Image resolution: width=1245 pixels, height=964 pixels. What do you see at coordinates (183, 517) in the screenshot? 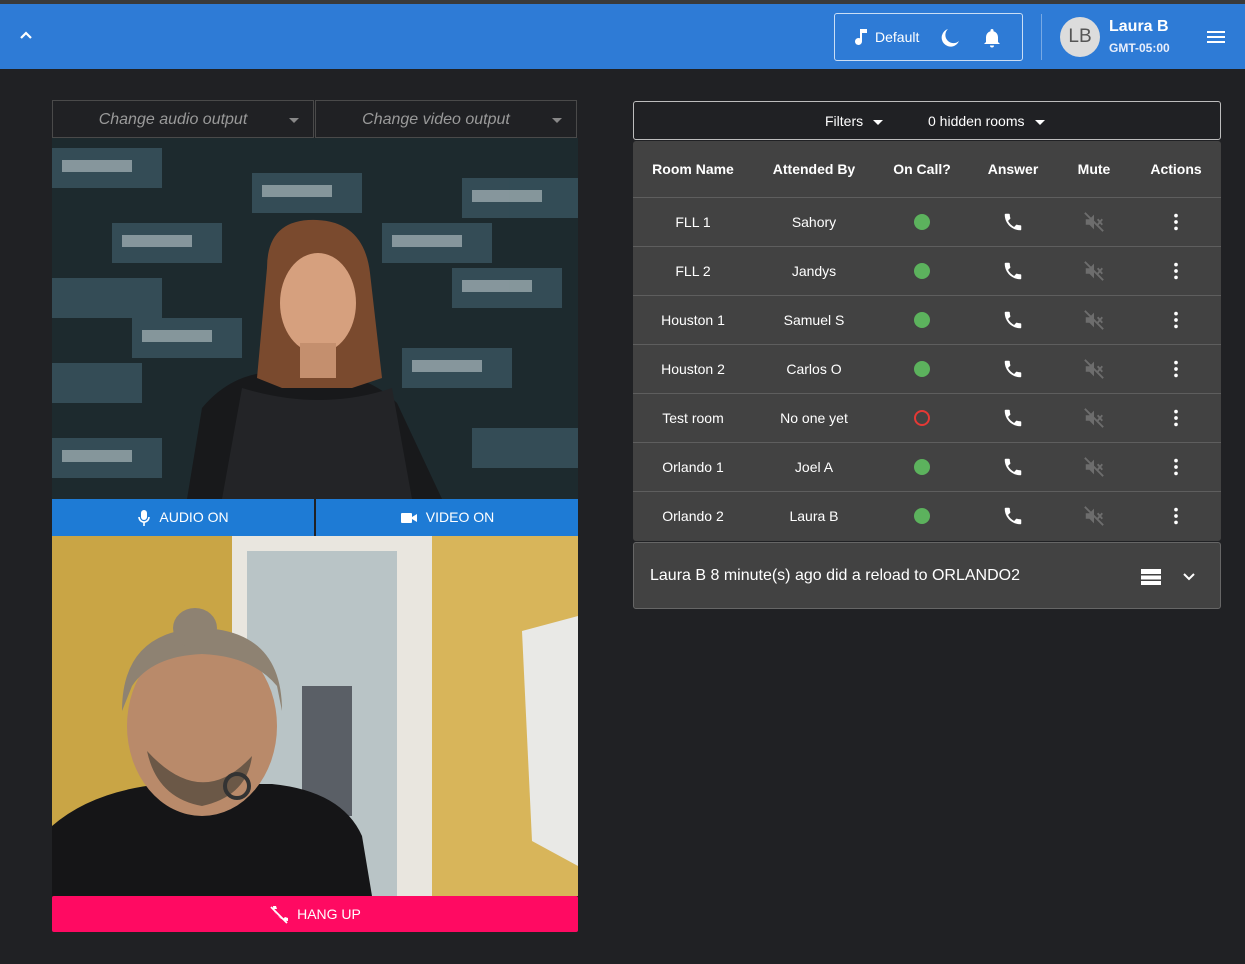
I see `audio-toggle-button: AUDIO ON` at bounding box center [183, 517].